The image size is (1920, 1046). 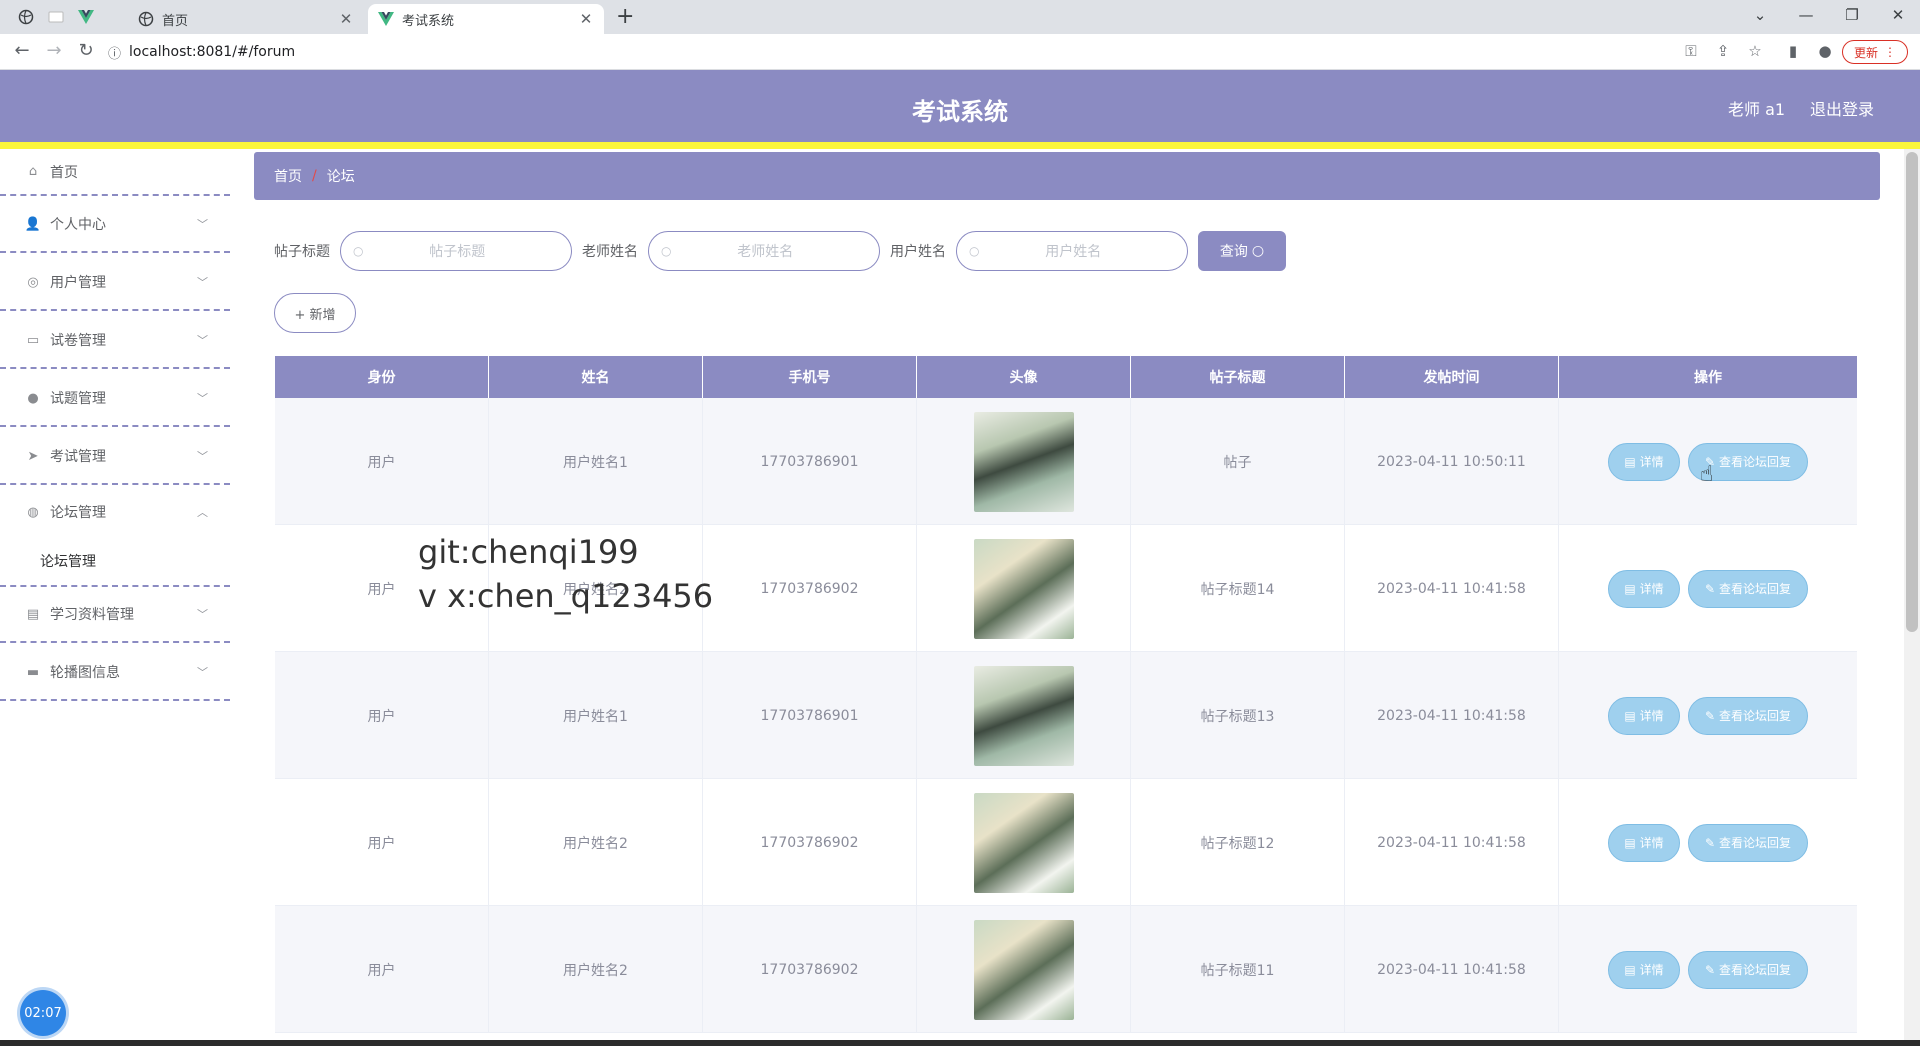 What do you see at coordinates (56, 17) in the screenshot?
I see `blank-tab-icon` at bounding box center [56, 17].